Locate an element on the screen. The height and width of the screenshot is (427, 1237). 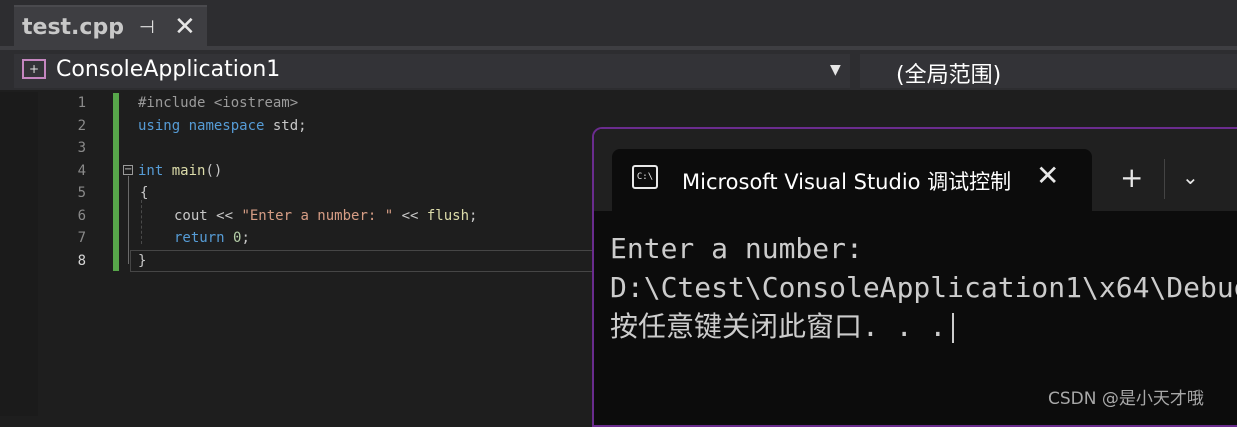
line-number-current: 8 is located at coordinates (81, 261).